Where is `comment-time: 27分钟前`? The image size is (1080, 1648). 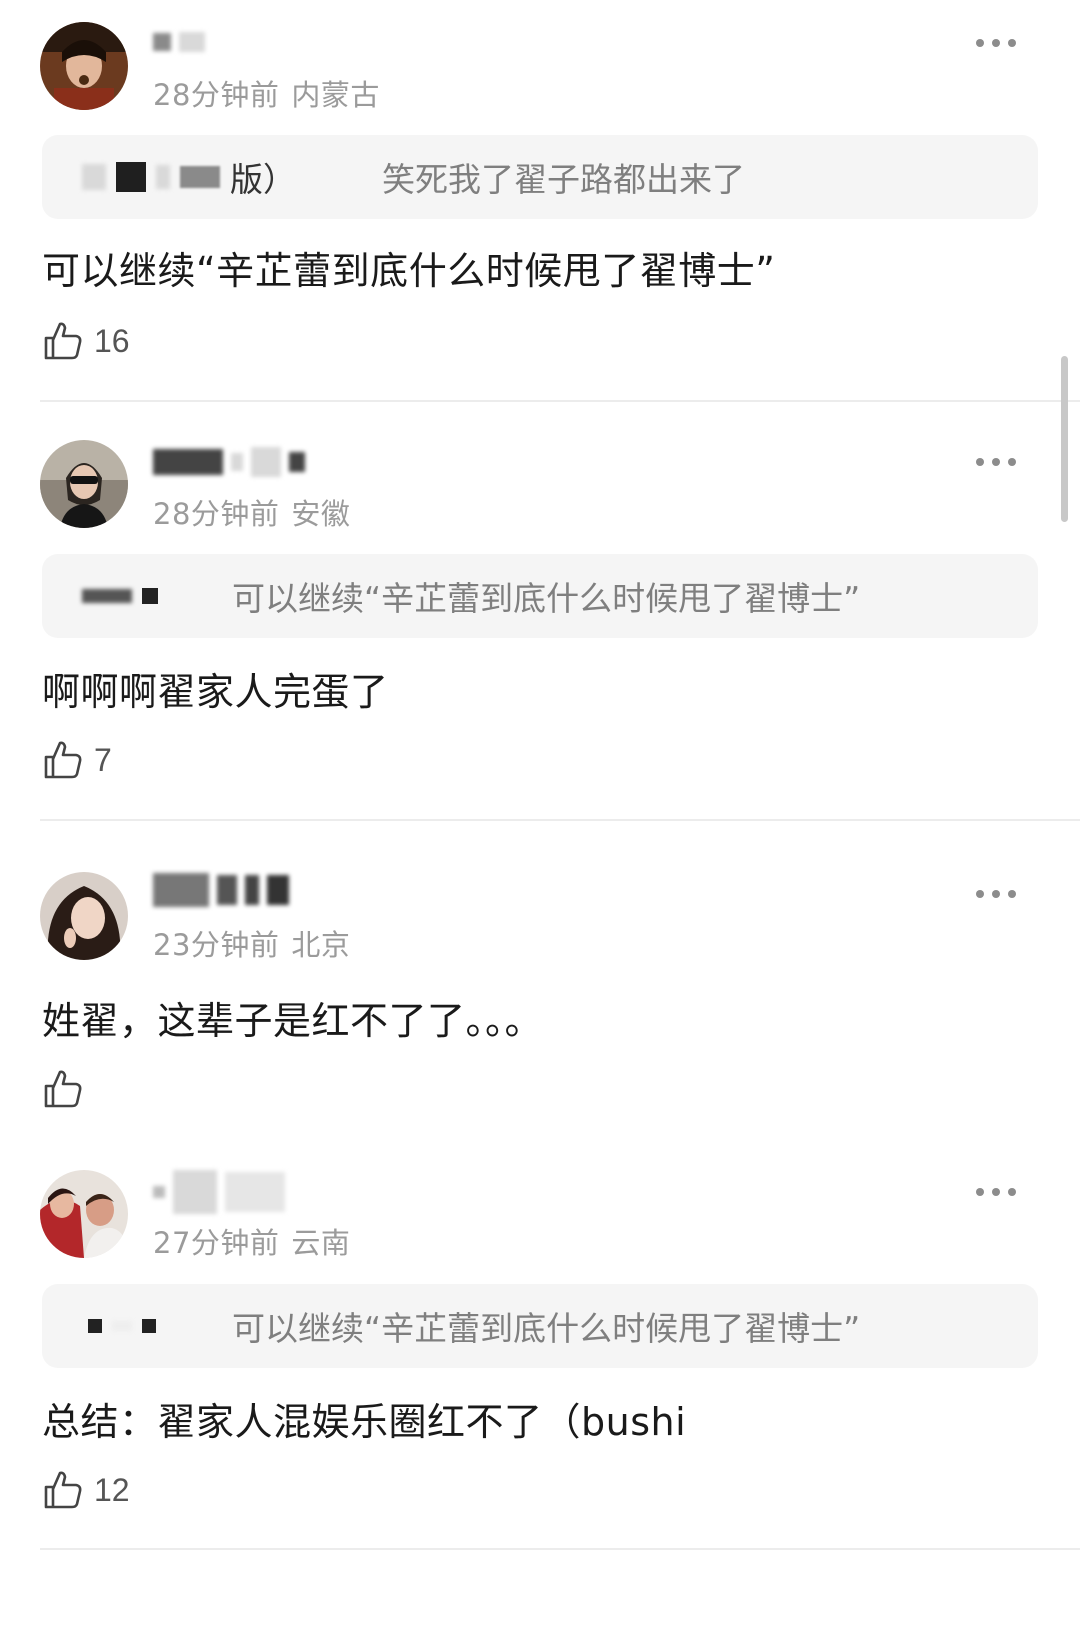
comment-time: 27分钟前 is located at coordinates (216, 1243).